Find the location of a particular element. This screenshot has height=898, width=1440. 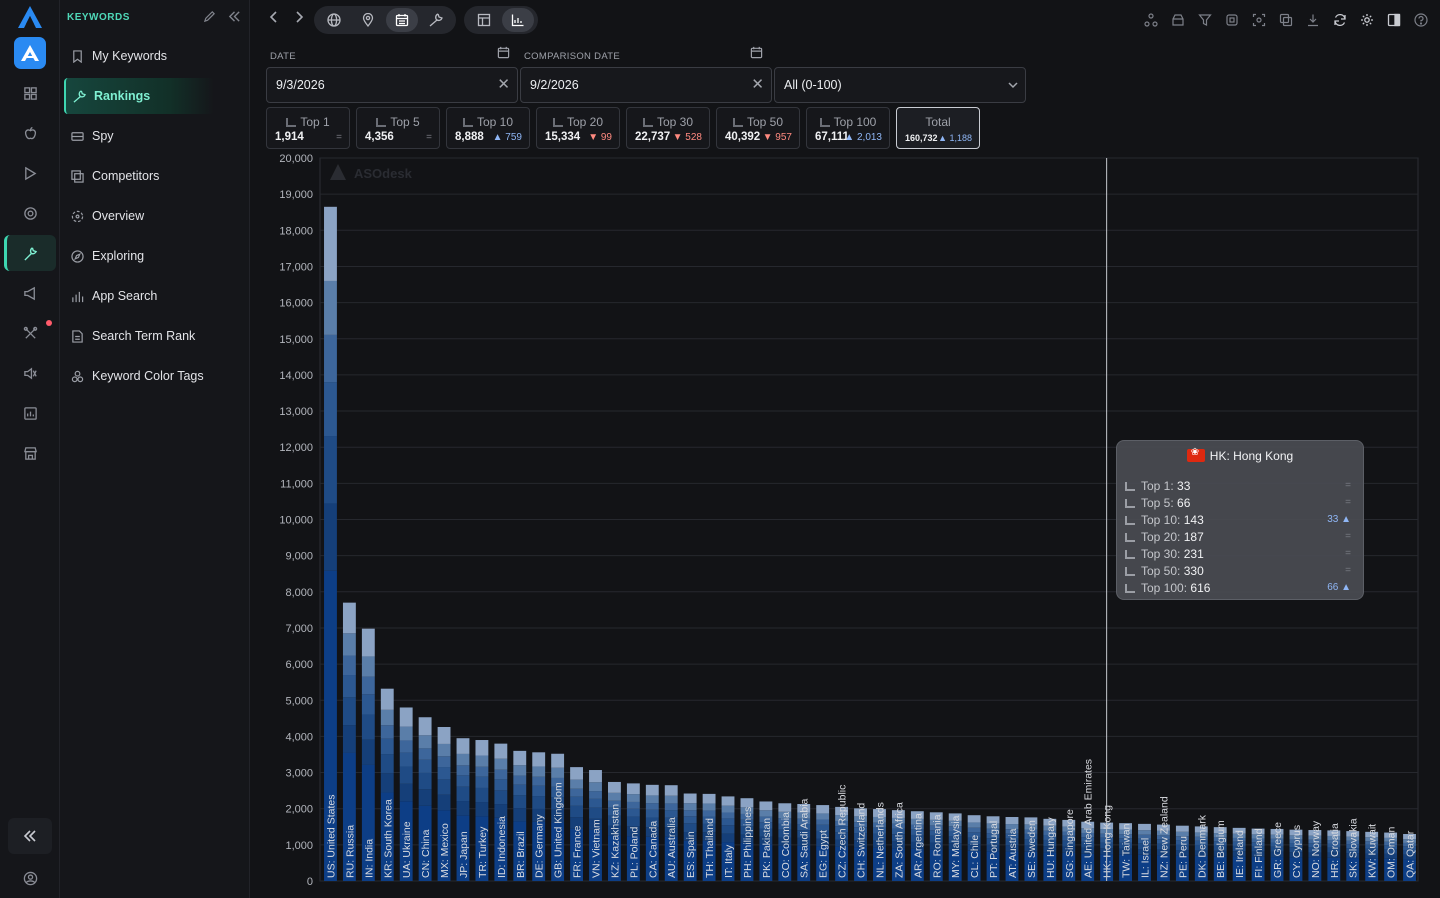

tooltip-row-value: 330 is located at coordinates (1193, 571).